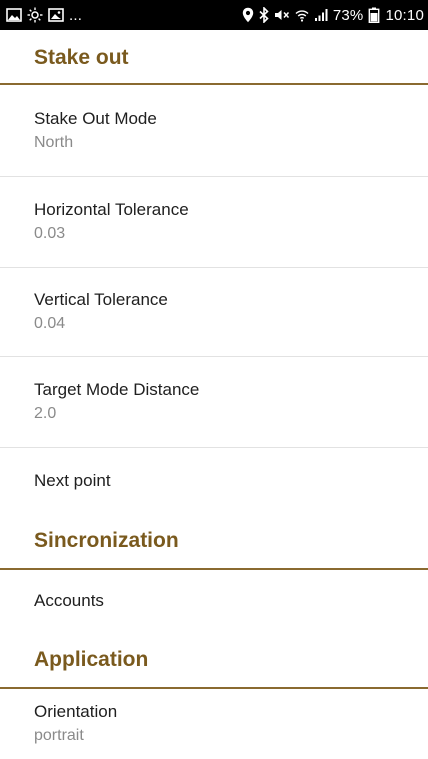 This screenshot has width=428, height=759. Describe the element at coordinates (50, 323) in the screenshot. I see `pref-summary: 0.04` at that location.